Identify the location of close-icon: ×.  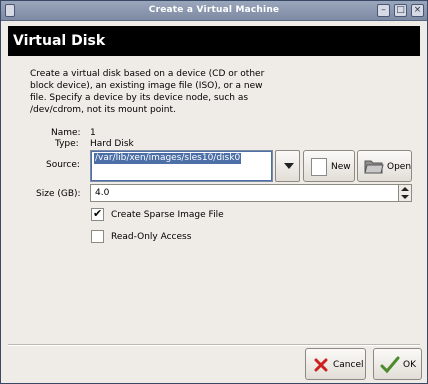
(417, 10).